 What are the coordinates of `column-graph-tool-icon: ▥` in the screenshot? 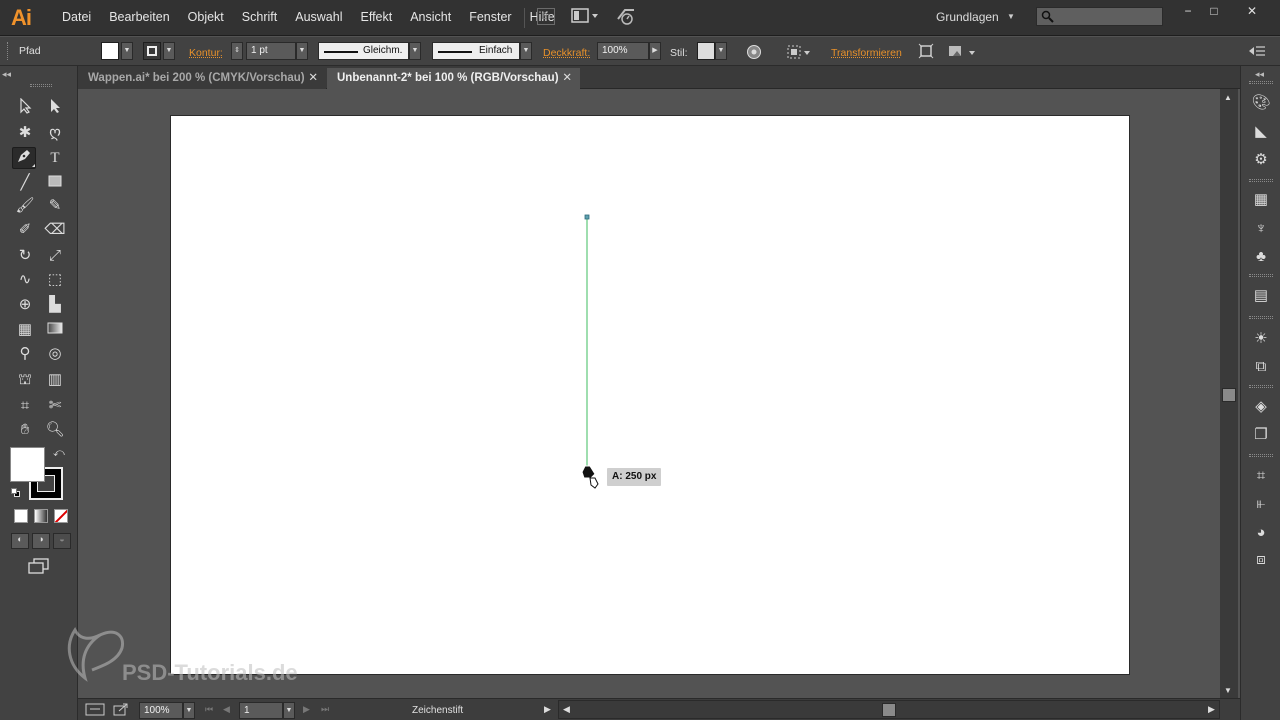 It's located at (55, 380).